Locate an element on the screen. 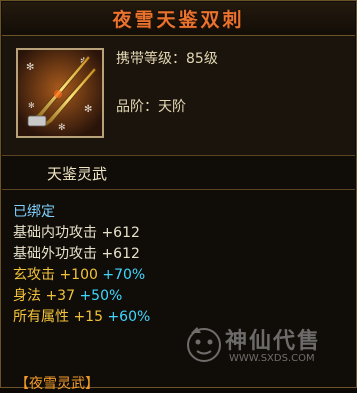  stat-bonus: +70% is located at coordinates (124, 275).